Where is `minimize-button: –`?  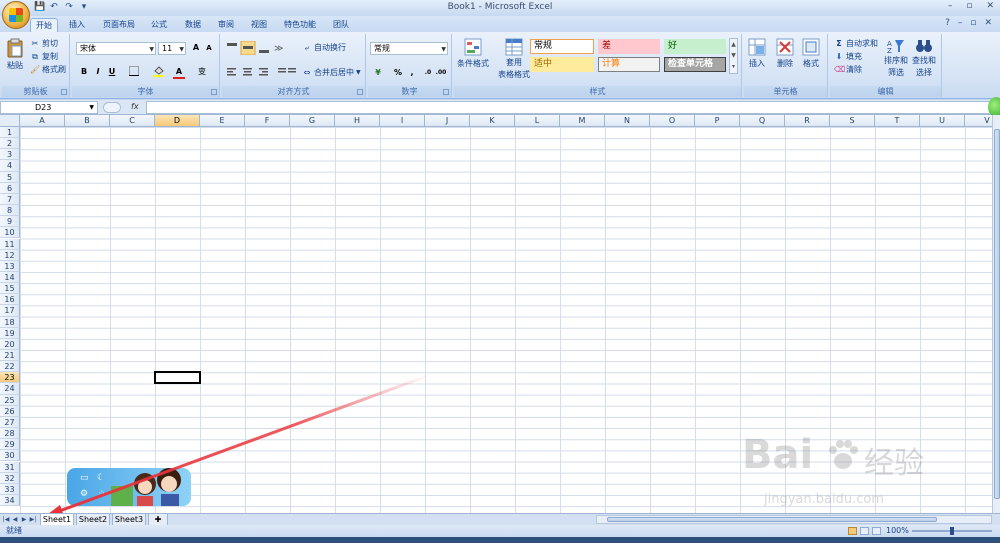 minimize-button: – is located at coordinates (950, 6).